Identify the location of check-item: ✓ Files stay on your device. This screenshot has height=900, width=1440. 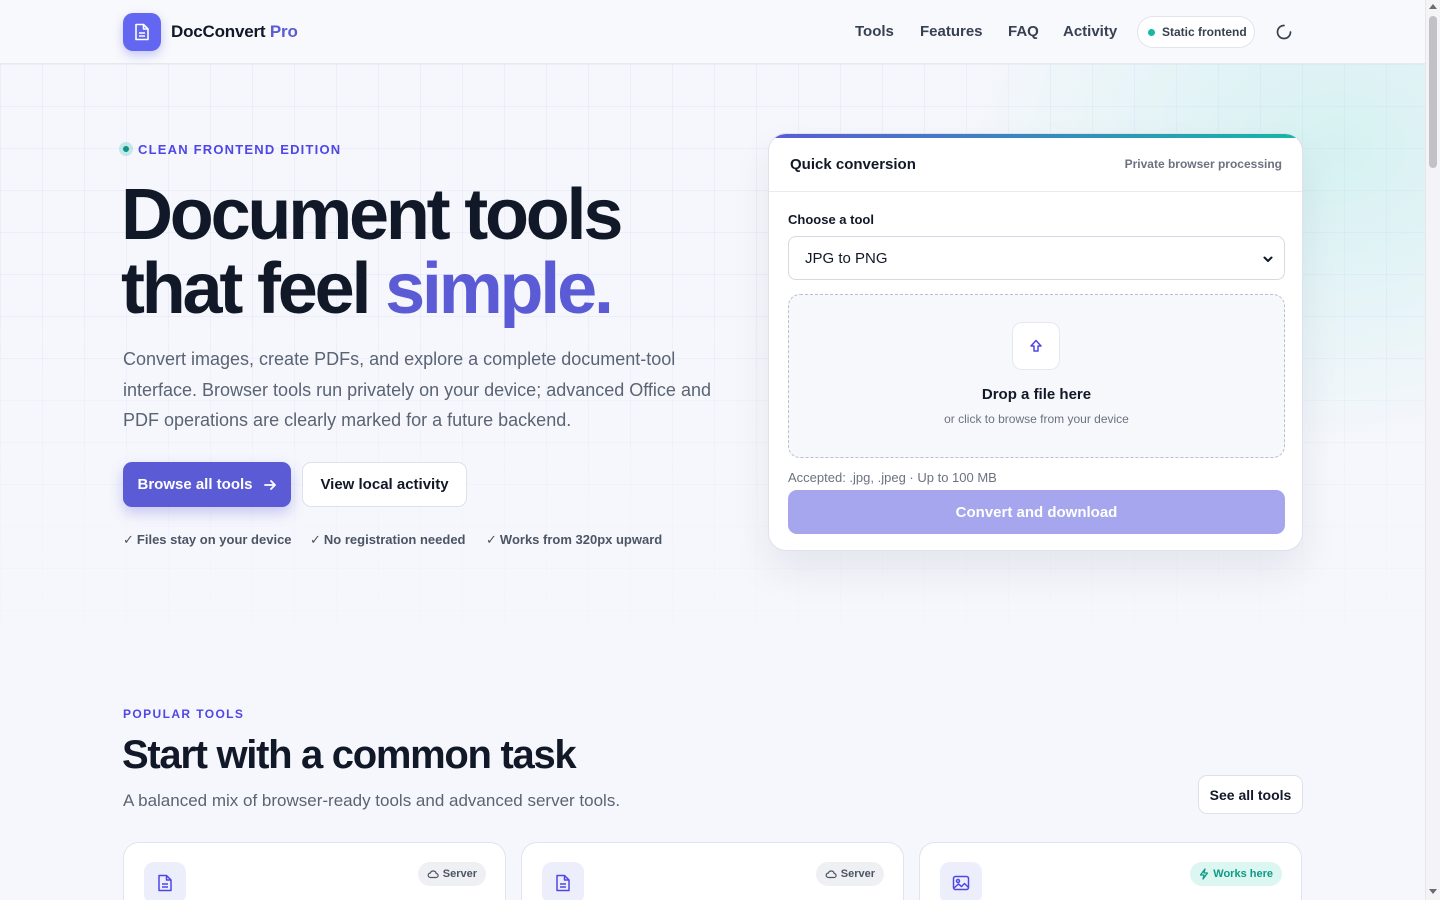
(207, 540).